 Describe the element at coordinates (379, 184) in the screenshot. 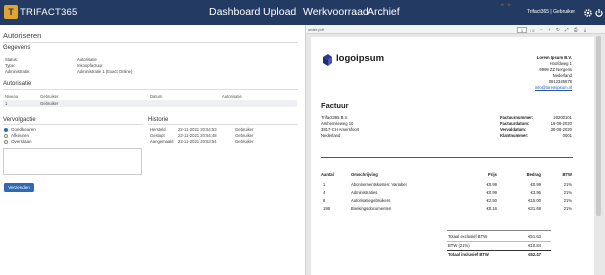

I see `line-desc: Abonnementskosten: Variabel` at that location.